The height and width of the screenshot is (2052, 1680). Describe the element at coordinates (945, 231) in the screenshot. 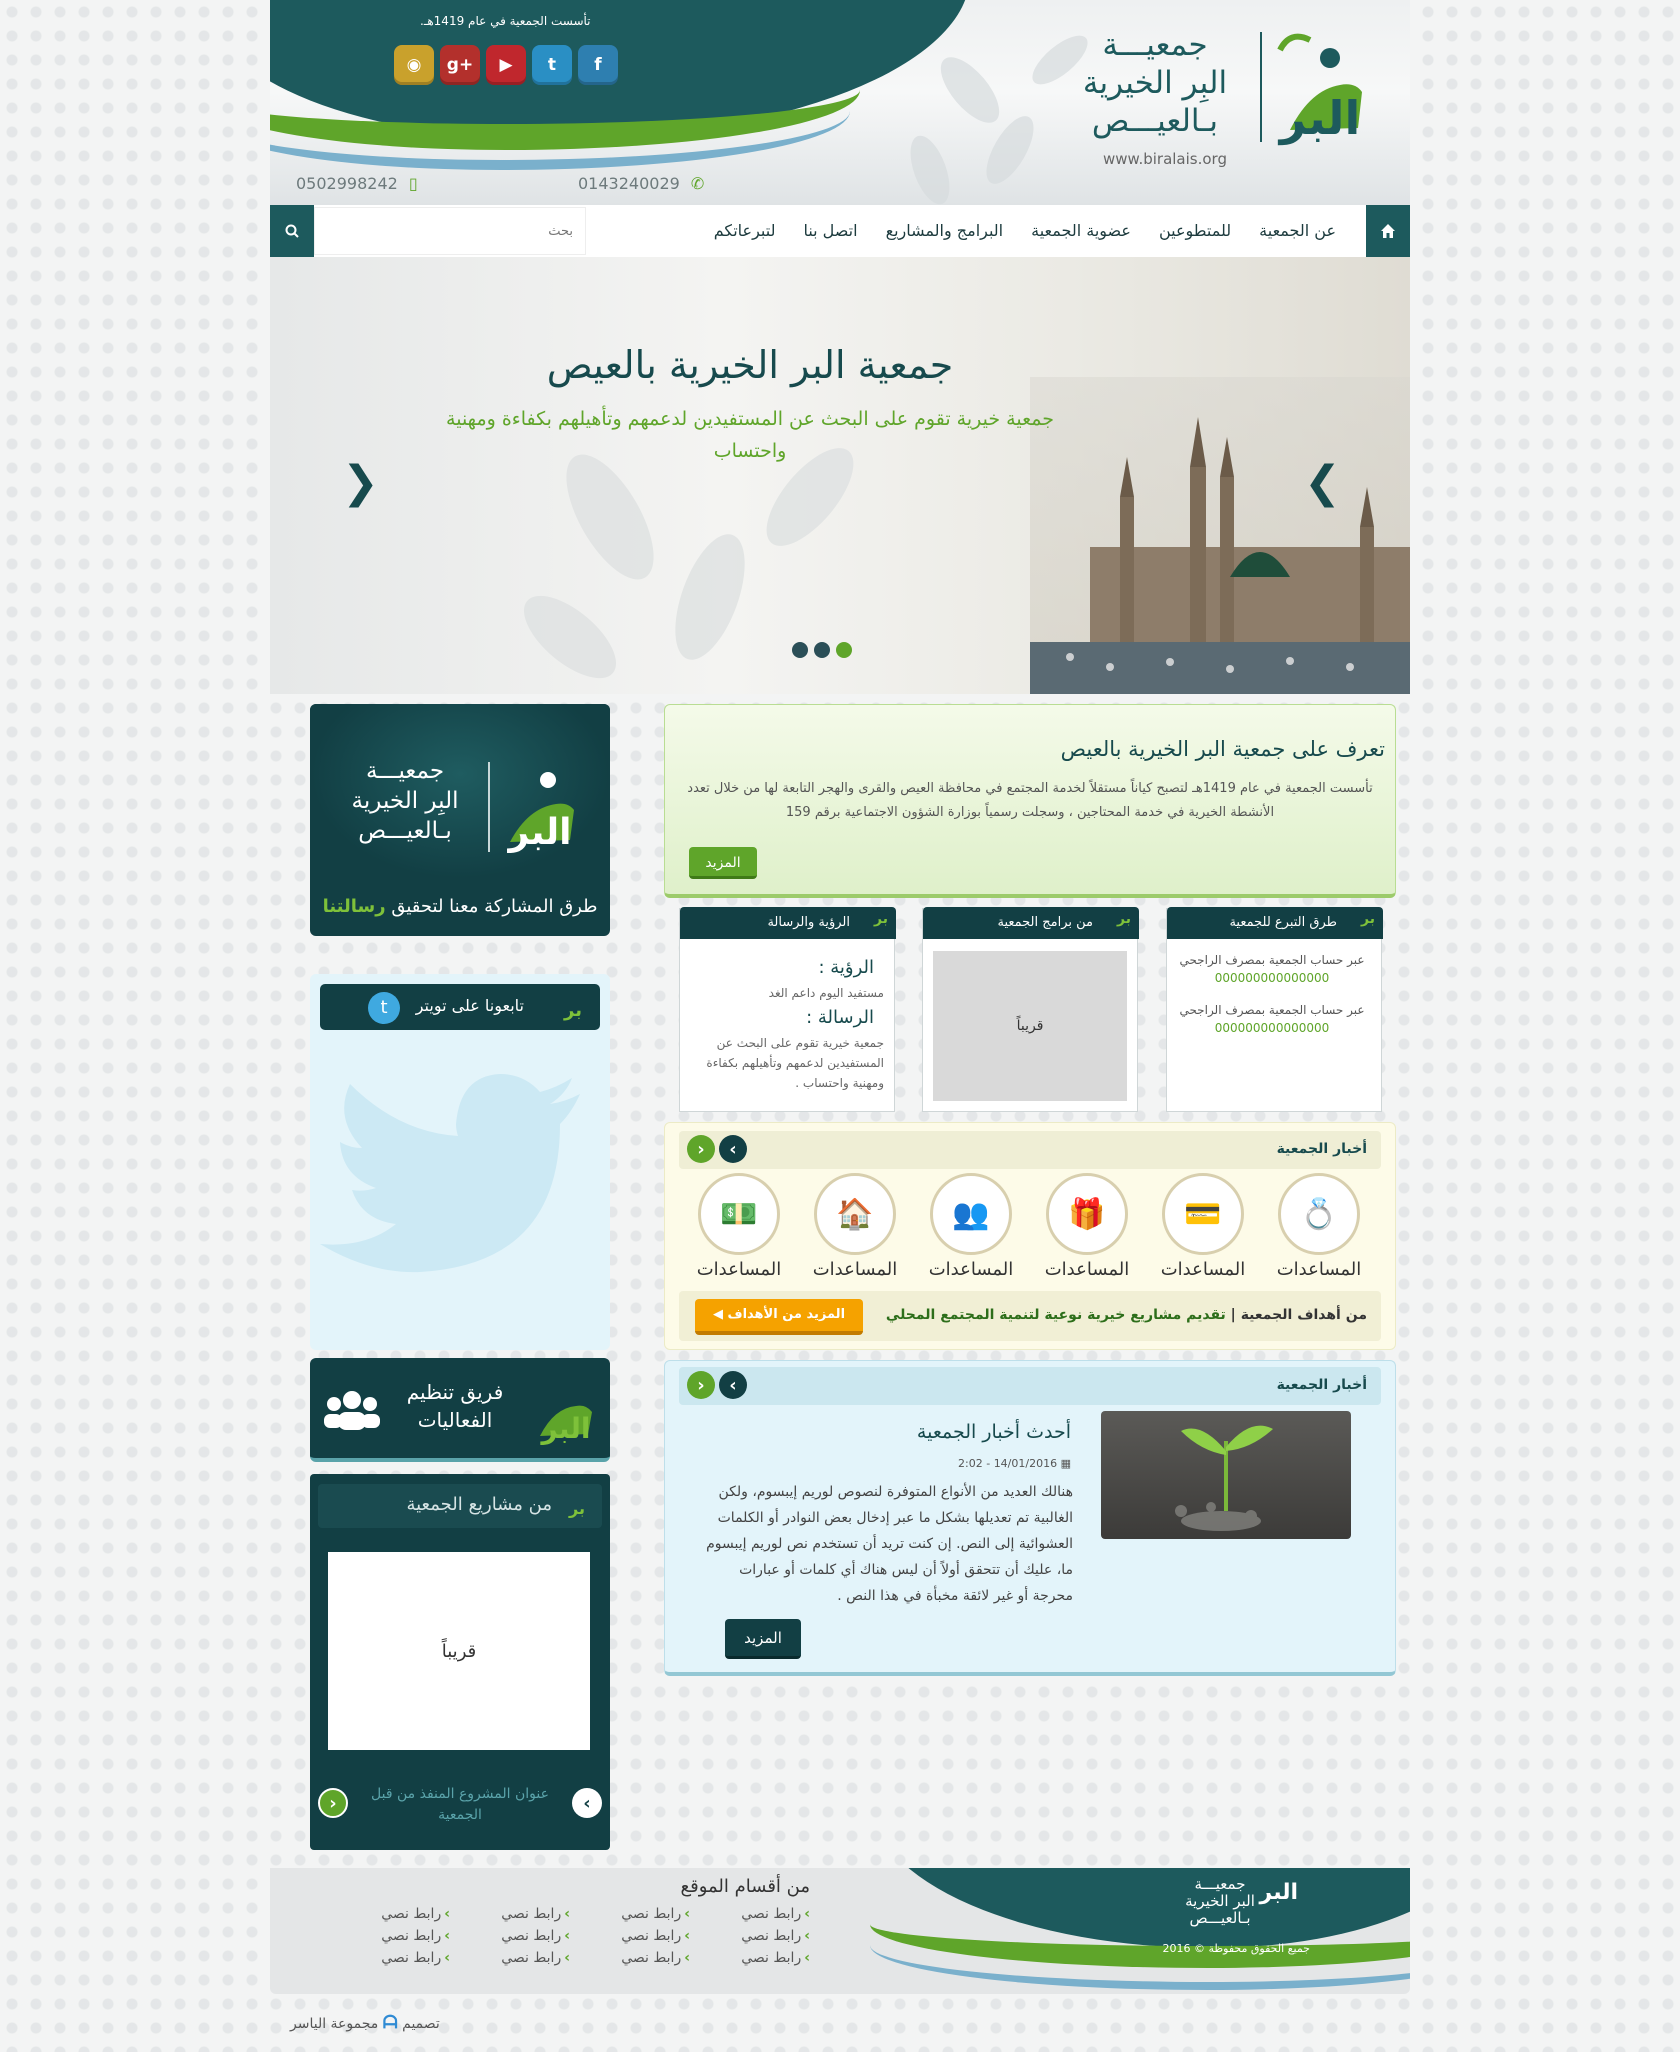

I see `nav-item-programs: البرامج والمشاريع` at that location.